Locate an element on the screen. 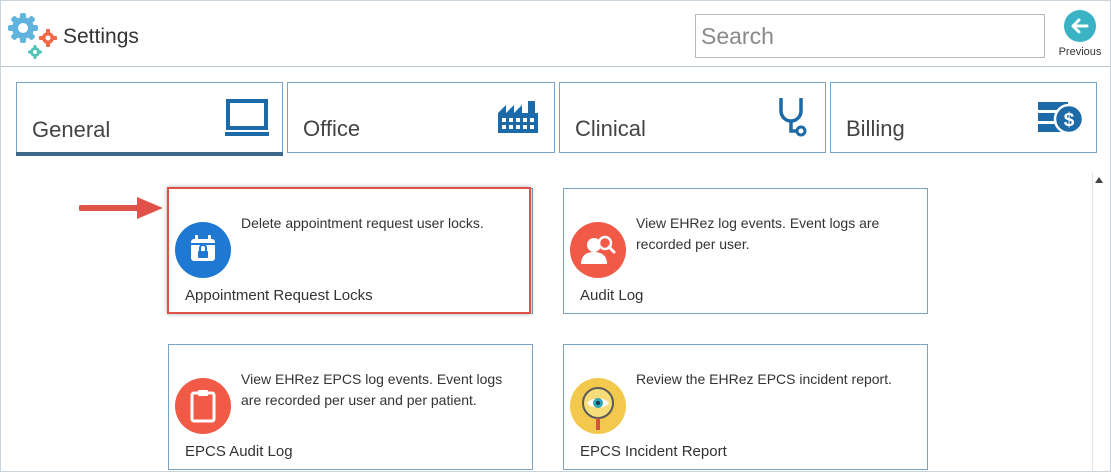 This screenshot has width=1111, height=472. back-arrow-icon is located at coordinates (1080, 26).